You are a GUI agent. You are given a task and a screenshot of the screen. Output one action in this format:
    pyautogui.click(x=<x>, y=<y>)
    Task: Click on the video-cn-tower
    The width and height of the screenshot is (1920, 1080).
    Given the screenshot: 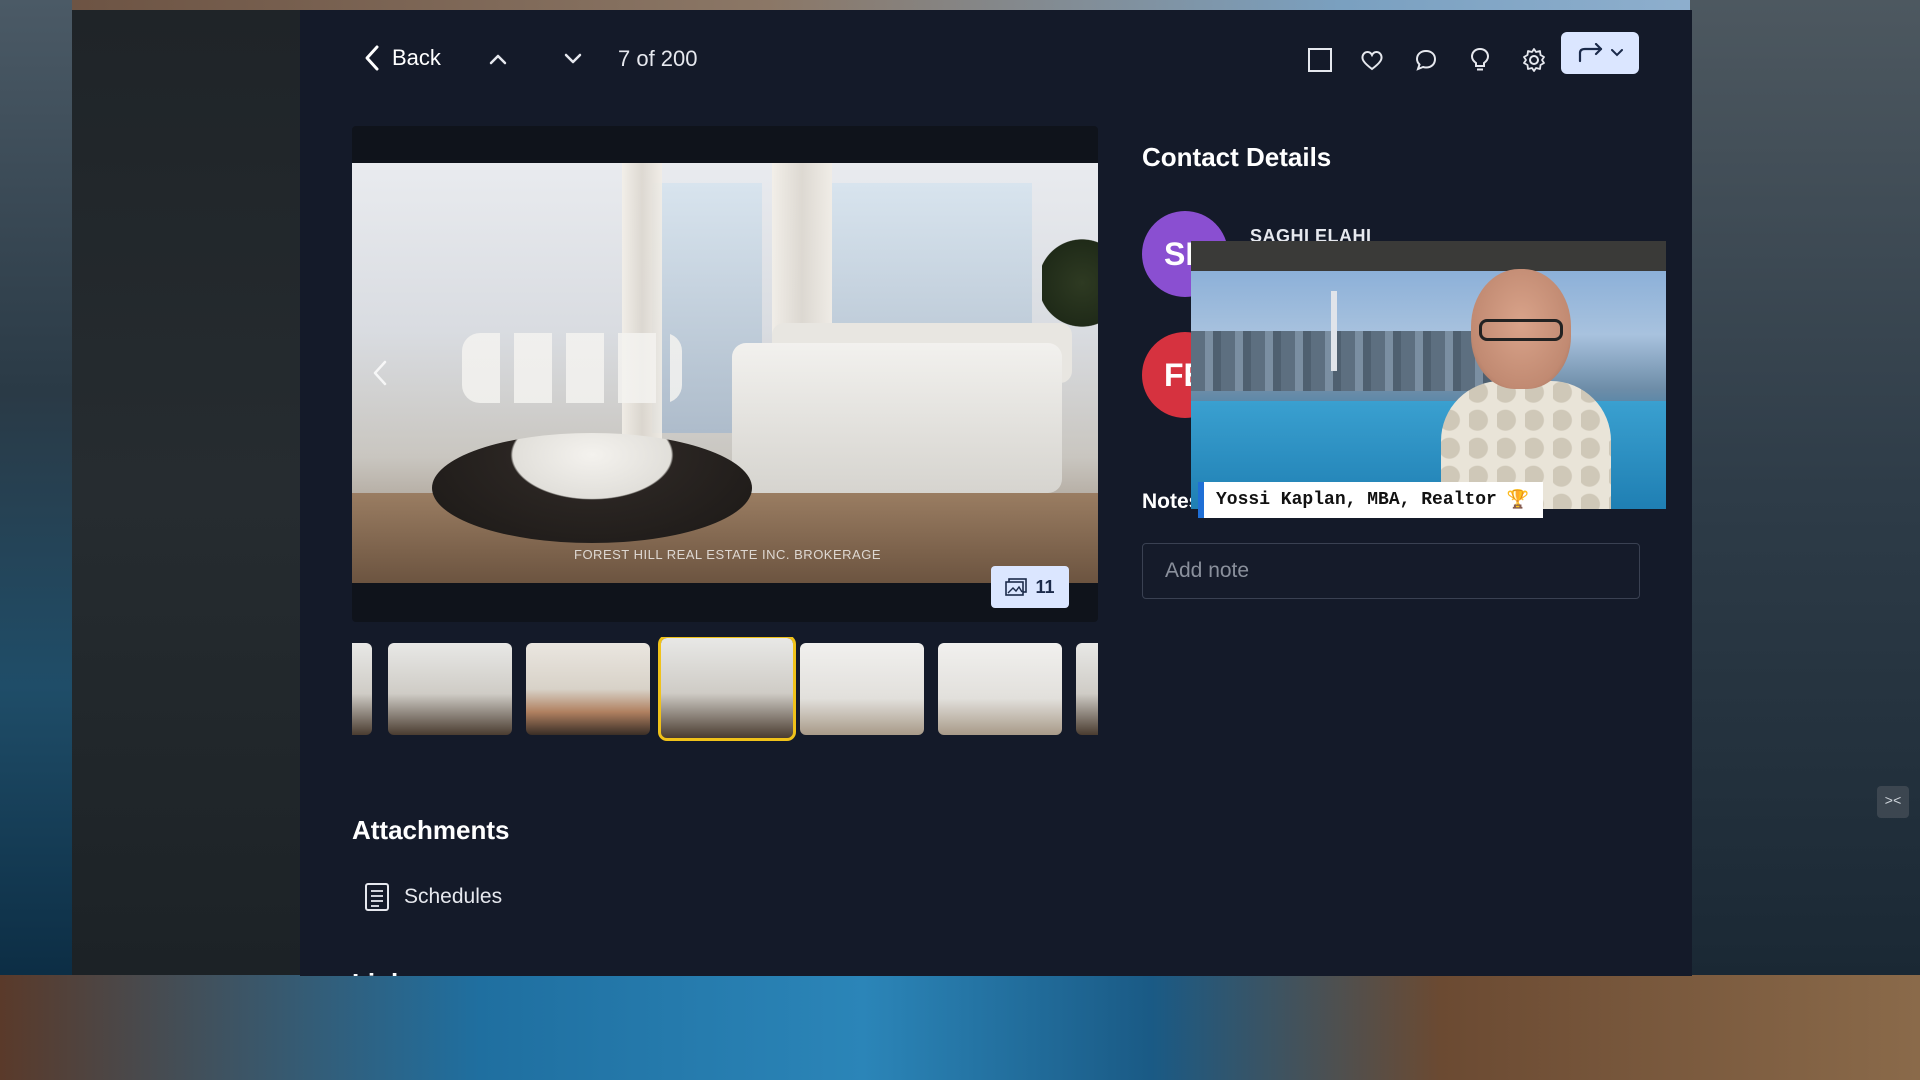 What is the action you would take?
    pyautogui.click(x=1334, y=331)
    